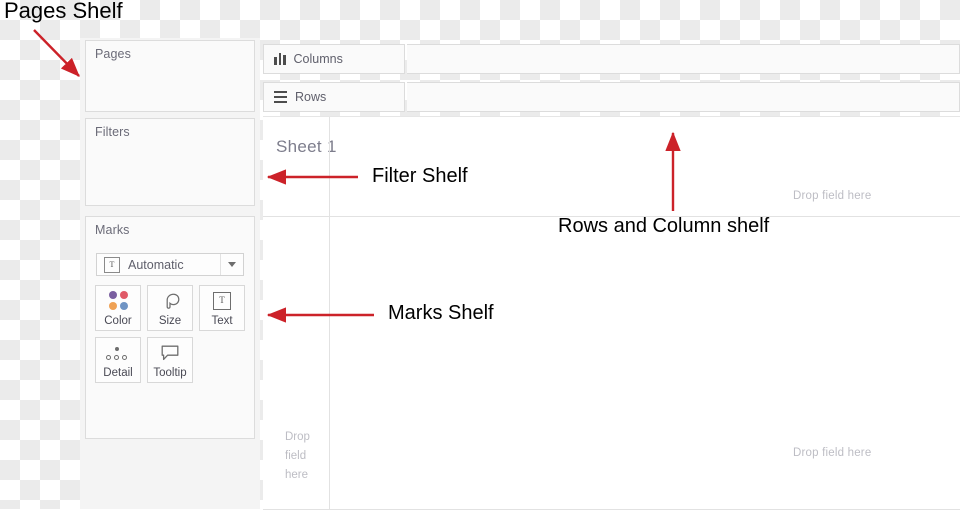 Image resolution: width=960 pixels, height=510 pixels. What do you see at coordinates (334, 97) in the screenshot?
I see `rows-shelf-label: Rows` at bounding box center [334, 97].